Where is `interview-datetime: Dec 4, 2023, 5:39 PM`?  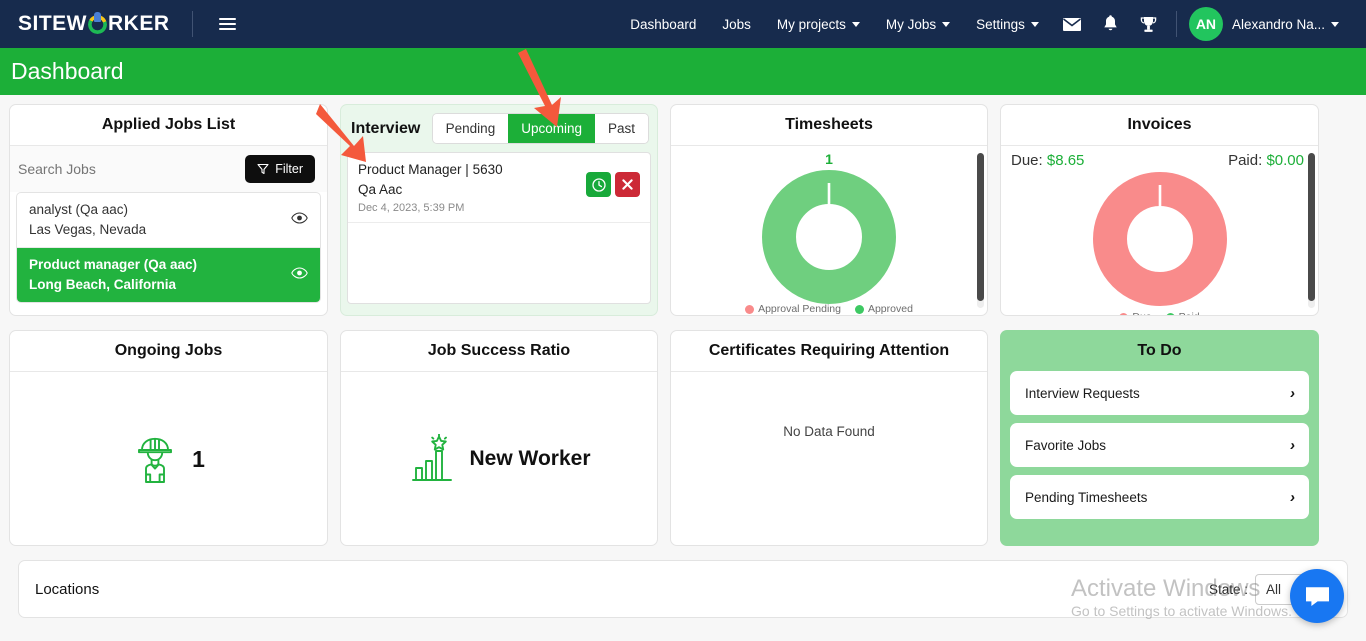 interview-datetime: Dec 4, 2023, 5:39 PM is located at coordinates (411, 207).